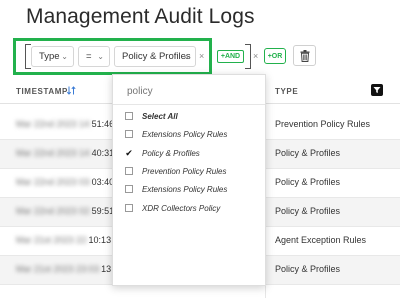 The width and height of the screenshot is (400, 298). I want to click on filter-field-label: Type, so click(49, 56).